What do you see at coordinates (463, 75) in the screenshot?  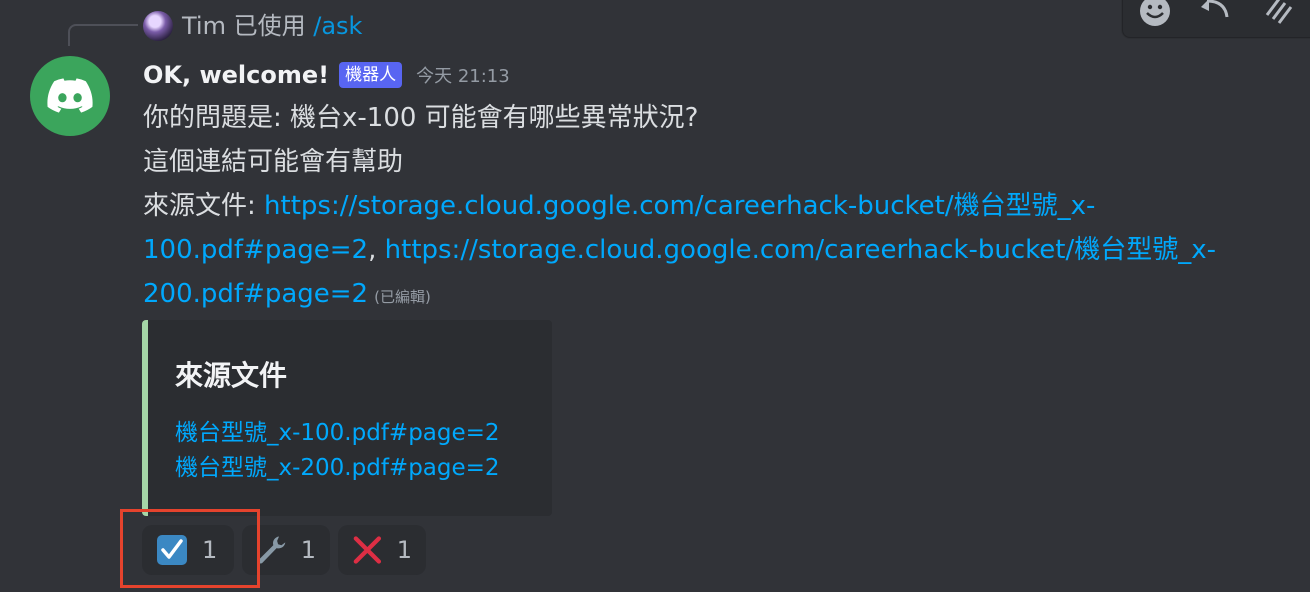 I see `timestamp: 今天 21:13` at bounding box center [463, 75].